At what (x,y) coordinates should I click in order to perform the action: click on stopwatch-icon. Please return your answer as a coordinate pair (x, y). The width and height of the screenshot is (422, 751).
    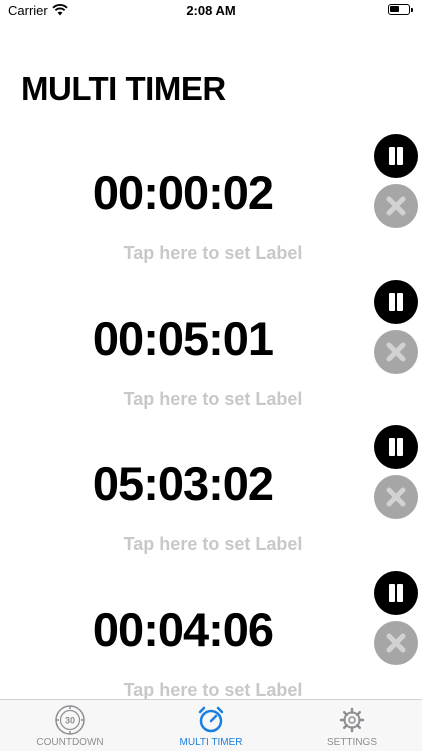
    Looking at the image, I should click on (211, 719).